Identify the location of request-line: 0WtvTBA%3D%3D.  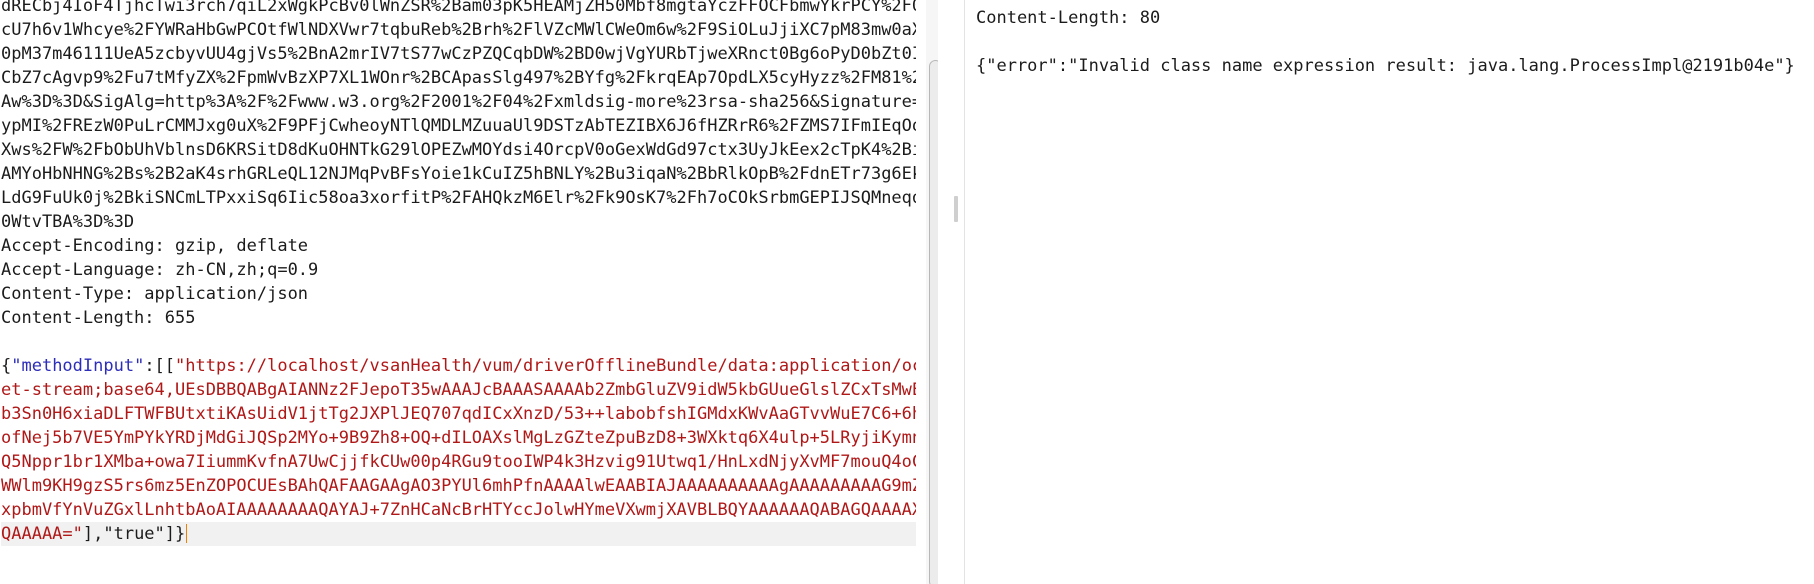
(68, 222).